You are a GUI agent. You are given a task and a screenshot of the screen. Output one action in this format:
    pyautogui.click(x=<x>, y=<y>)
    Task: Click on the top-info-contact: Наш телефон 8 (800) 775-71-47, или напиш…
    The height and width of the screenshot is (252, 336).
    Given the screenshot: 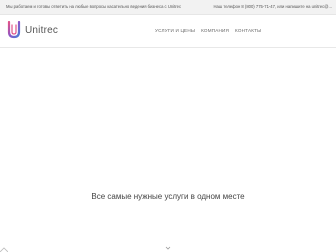 What is the action you would take?
    pyautogui.click(x=272, y=7)
    